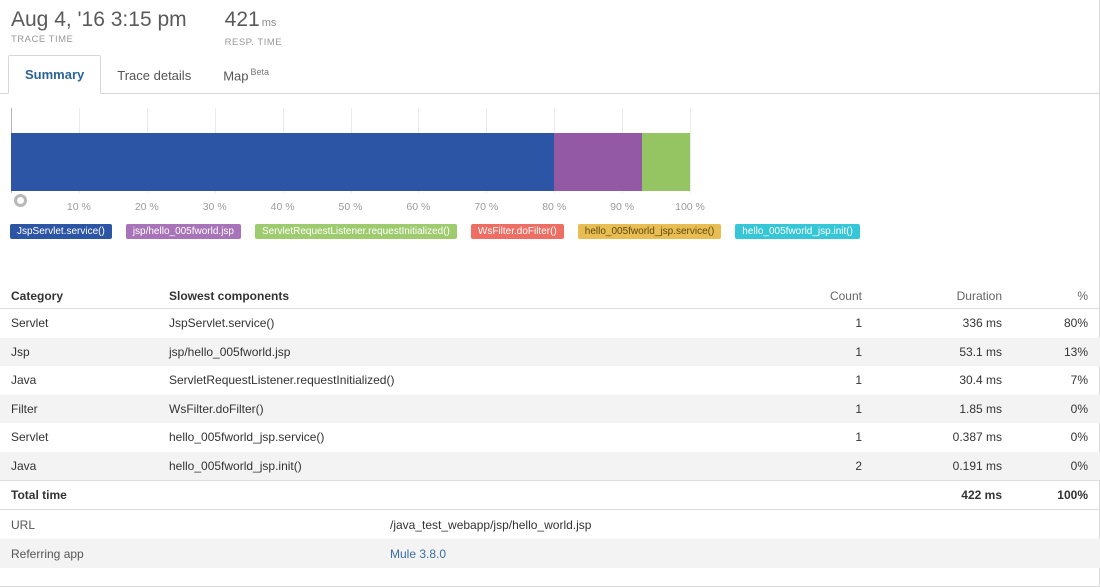 The width and height of the screenshot is (1100, 587). What do you see at coordinates (622, 207) in the screenshot?
I see `tick-label-90: 90 %` at bounding box center [622, 207].